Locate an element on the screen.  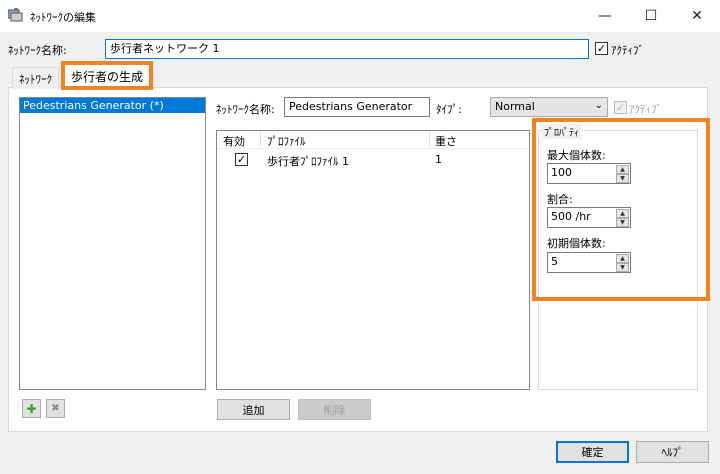
delete-profile-button: 削除 is located at coordinates (334, 409).